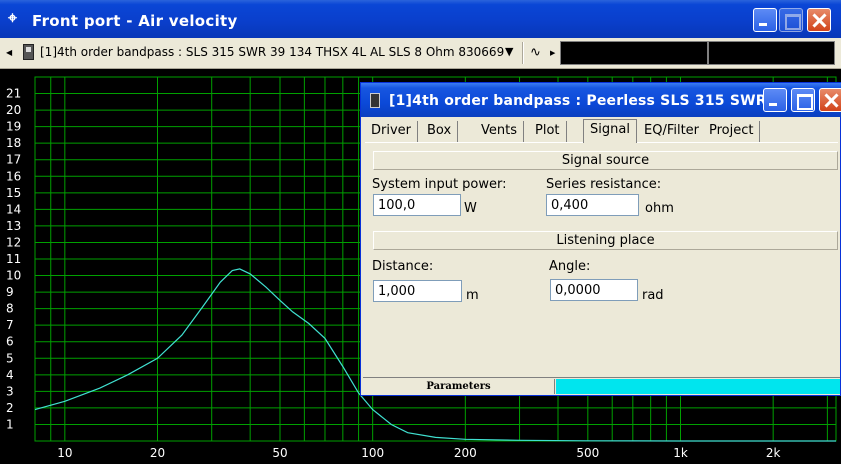  Describe the element at coordinates (672, 131) in the screenshot. I see `tab-eq-filter: EQ/Filter` at that location.